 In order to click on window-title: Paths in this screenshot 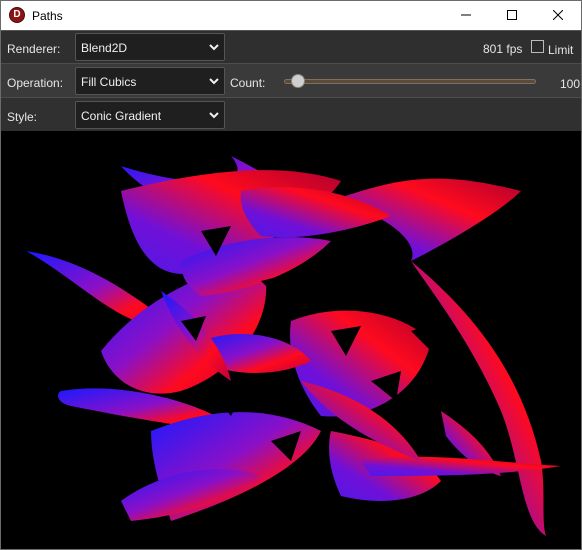, I will do `click(47, 16)`.